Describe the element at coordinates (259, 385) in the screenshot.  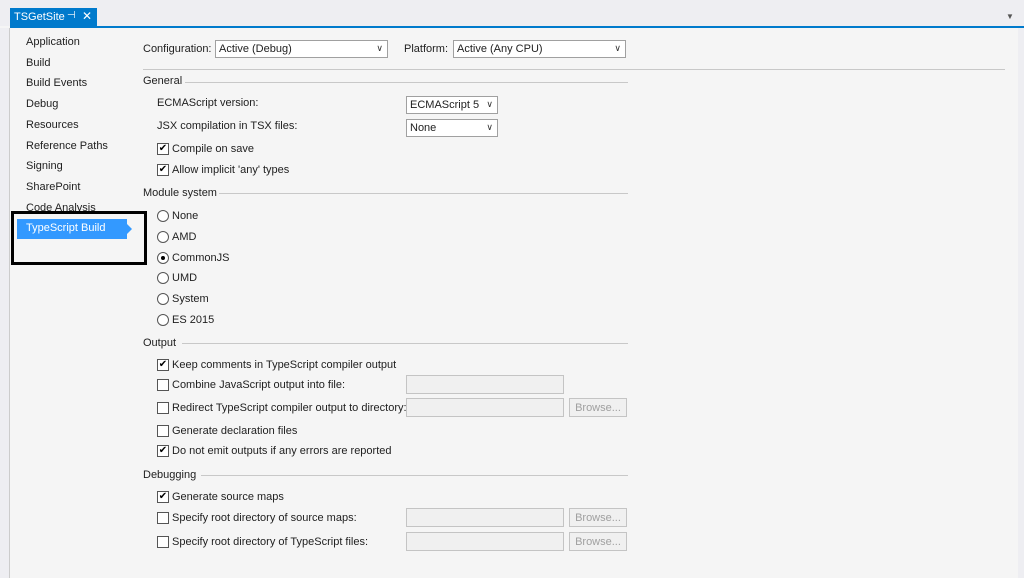
I see `combine-output-label: Combine JavaScript output into file:` at that location.